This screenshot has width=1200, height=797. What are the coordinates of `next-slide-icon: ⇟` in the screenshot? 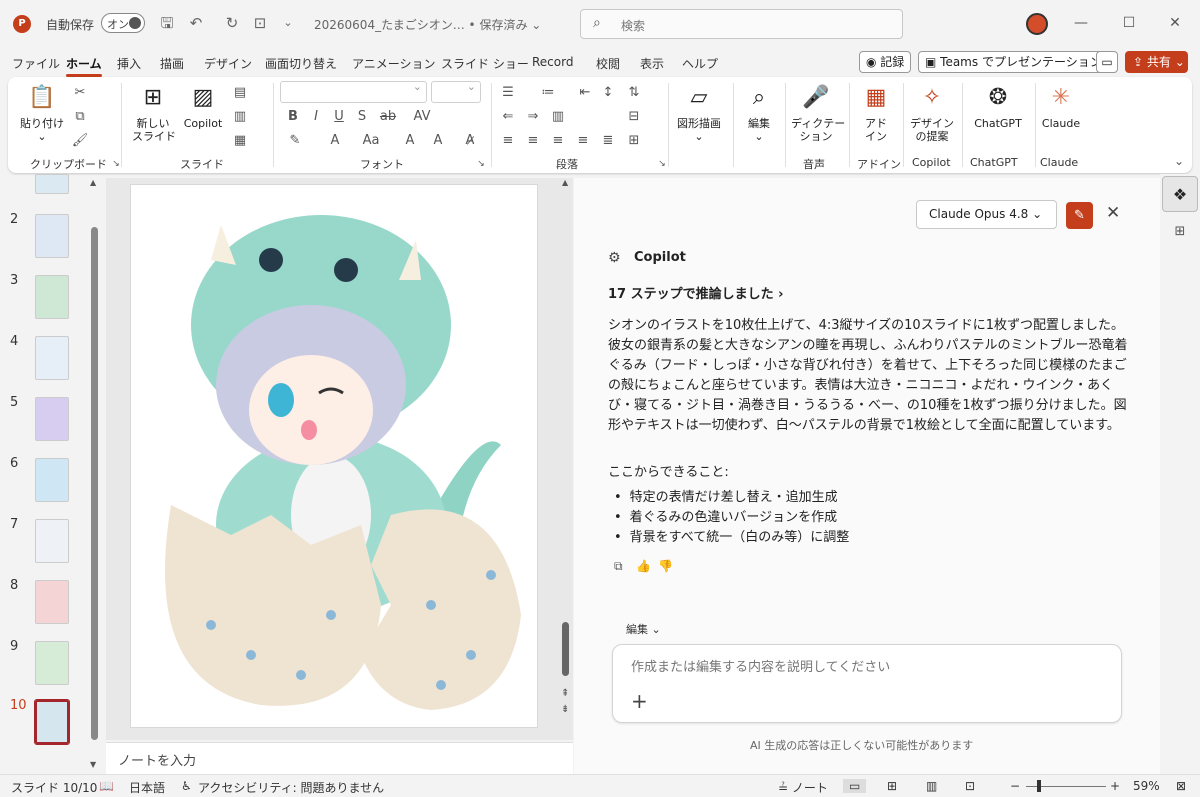 It's located at (565, 709).